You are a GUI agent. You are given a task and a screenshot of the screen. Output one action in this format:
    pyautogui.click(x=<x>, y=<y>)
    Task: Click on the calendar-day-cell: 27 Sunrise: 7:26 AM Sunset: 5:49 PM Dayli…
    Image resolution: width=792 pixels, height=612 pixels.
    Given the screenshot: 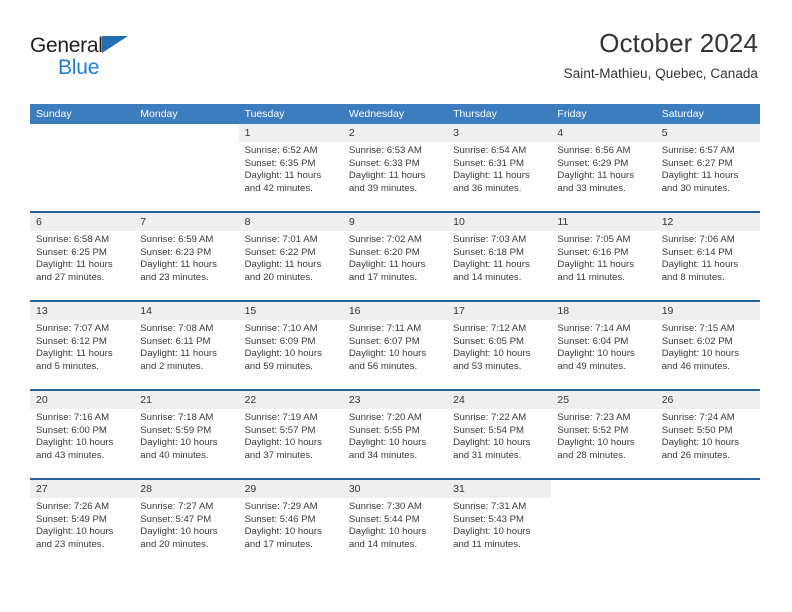 What is the action you would take?
    pyautogui.click(x=82, y=523)
    